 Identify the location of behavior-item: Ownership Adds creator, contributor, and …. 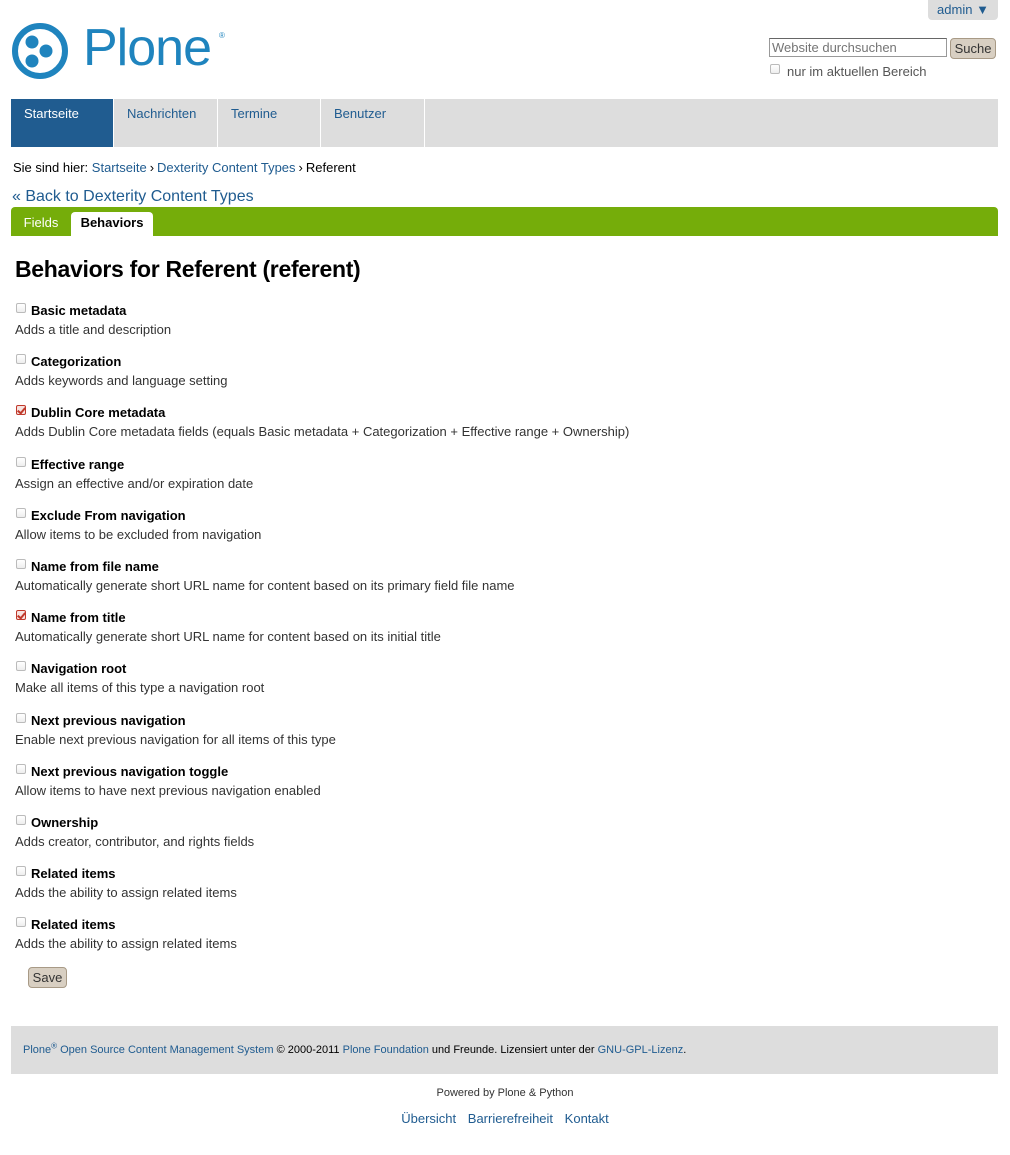
(465, 835).